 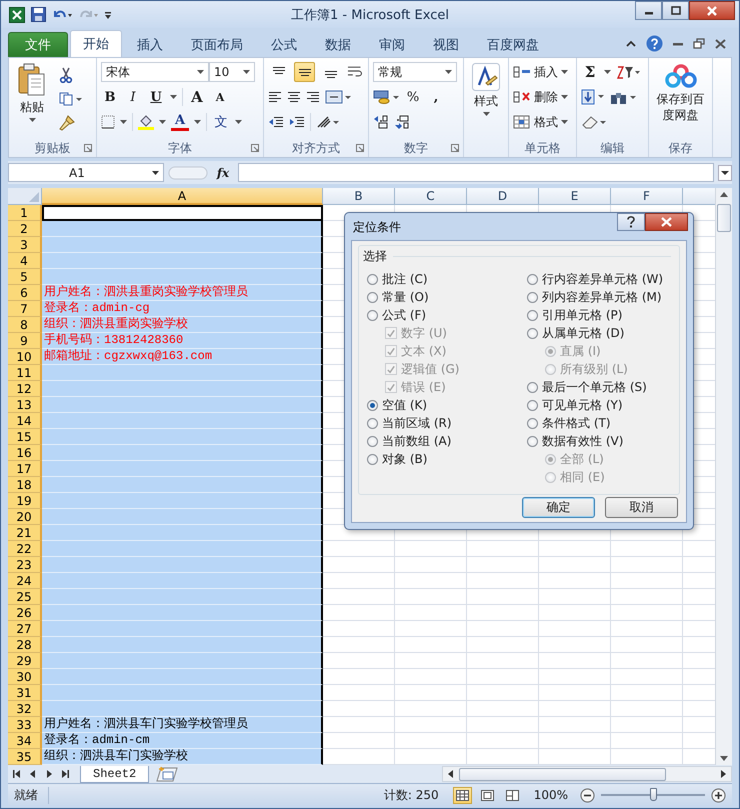 What do you see at coordinates (115, 774) in the screenshot?
I see `sheet-tab: Sheet2` at bounding box center [115, 774].